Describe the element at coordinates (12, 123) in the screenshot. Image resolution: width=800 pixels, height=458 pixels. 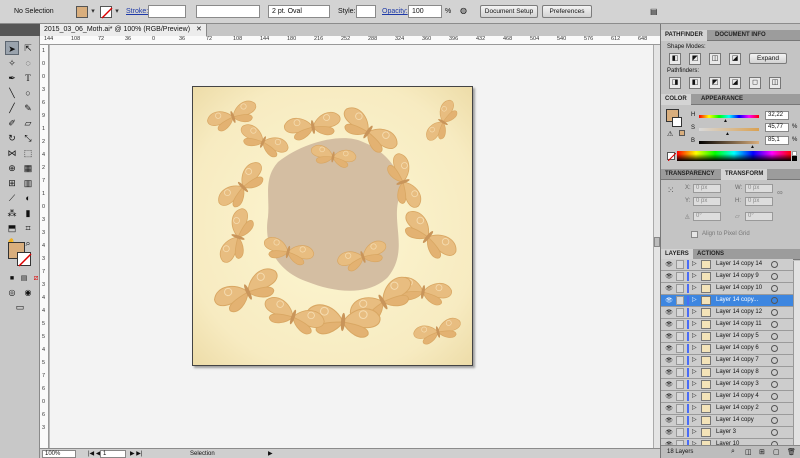
I see `blob-brush-tool-icon: ✐` at that location.